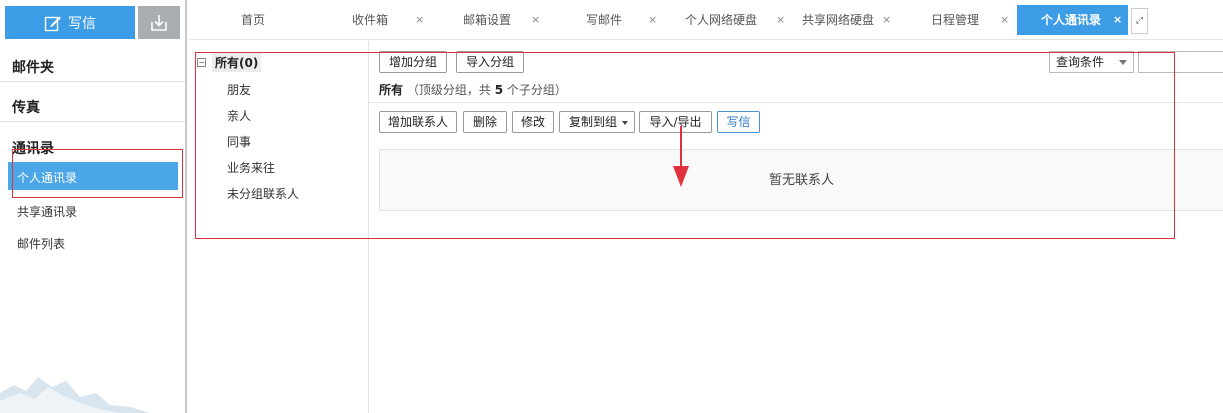 Image resolution: width=1223 pixels, height=413 pixels. I want to click on delete-button: 删除, so click(485, 122).